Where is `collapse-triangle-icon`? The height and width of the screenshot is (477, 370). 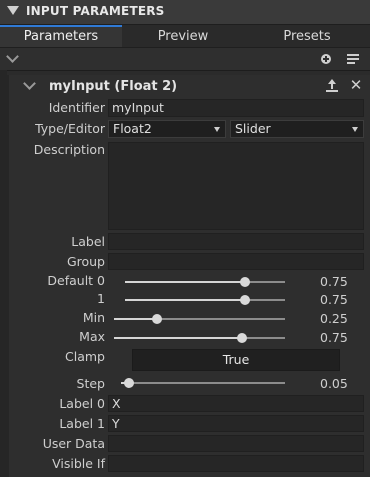
collapse-triangle-icon is located at coordinates (13, 10).